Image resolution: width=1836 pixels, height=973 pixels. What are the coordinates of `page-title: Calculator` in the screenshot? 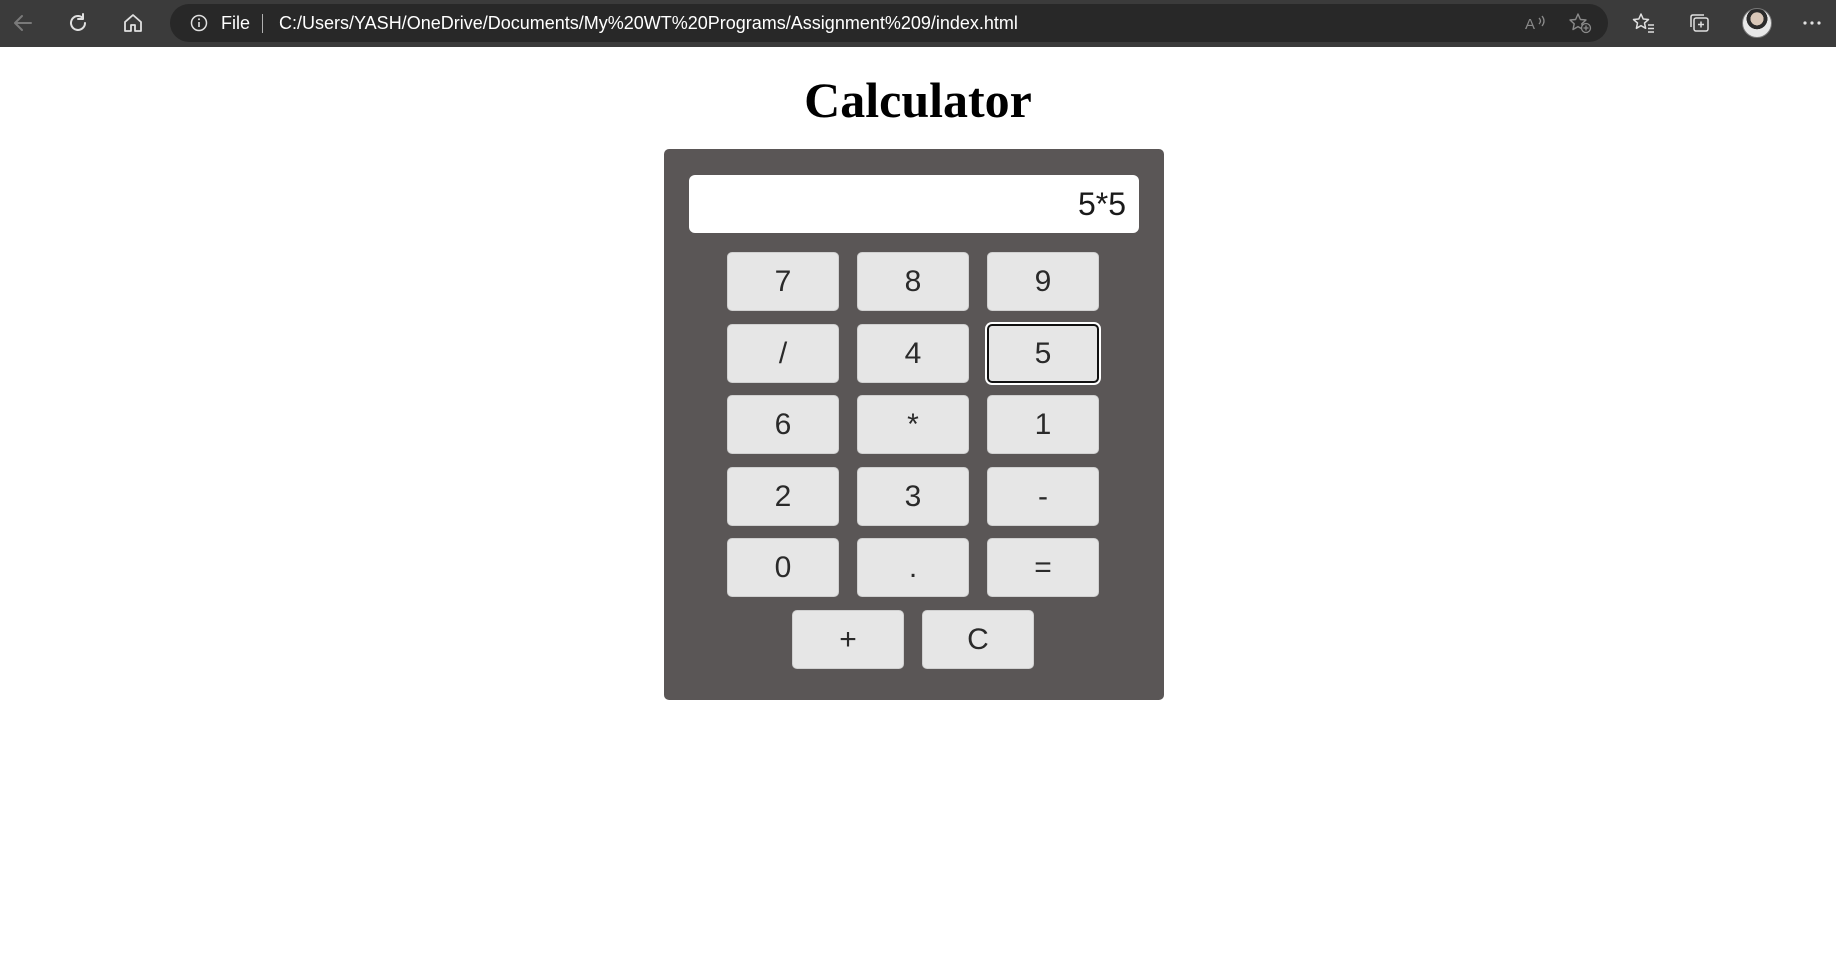 It's located at (918, 100).